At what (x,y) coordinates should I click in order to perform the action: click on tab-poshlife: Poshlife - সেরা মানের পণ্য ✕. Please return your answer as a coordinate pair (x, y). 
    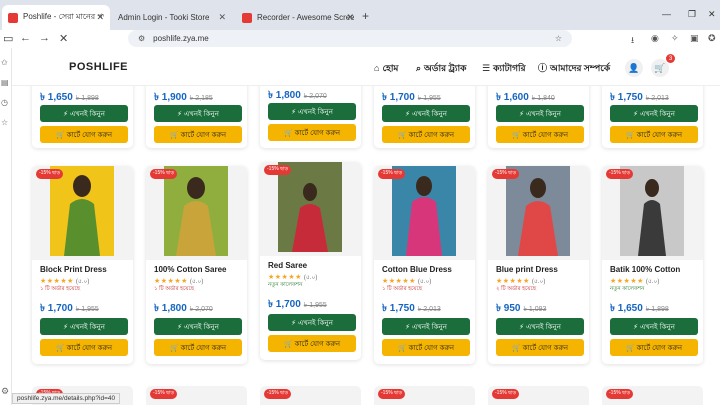
    Looking at the image, I should click on (56, 17).